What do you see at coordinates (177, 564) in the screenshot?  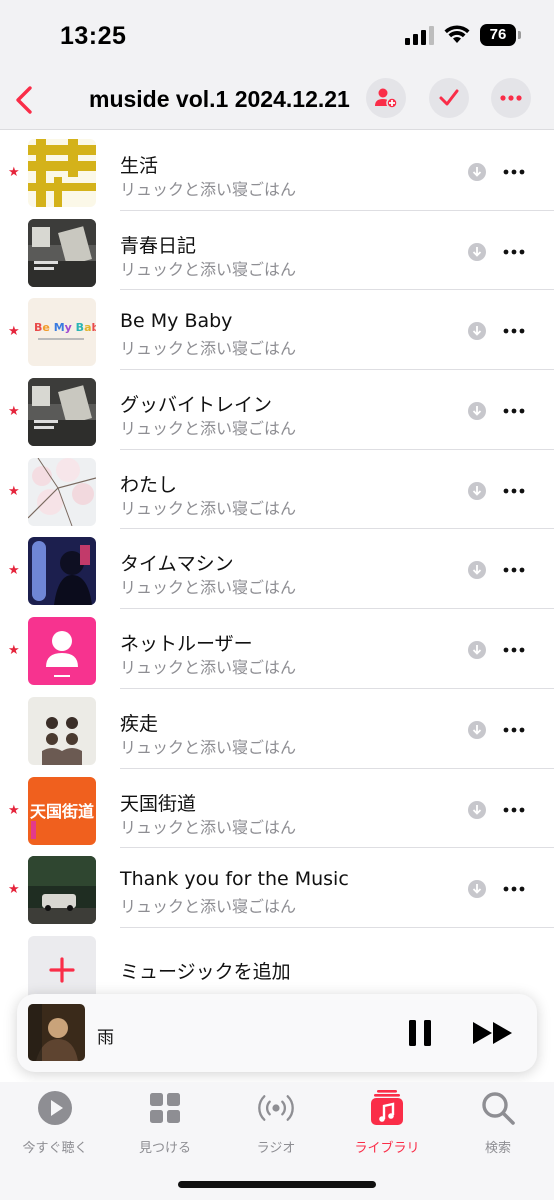 I see `song-title: タイムマシン` at bounding box center [177, 564].